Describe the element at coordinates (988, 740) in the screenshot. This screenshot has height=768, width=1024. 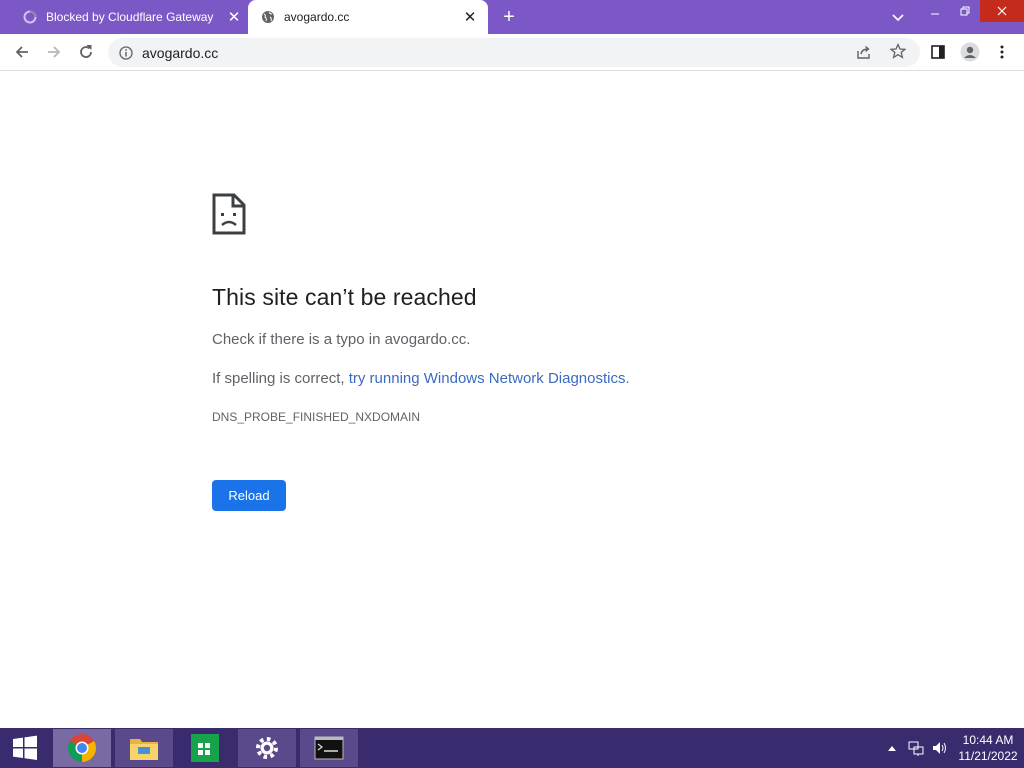
I see `clock-time: 10:44 AM` at that location.